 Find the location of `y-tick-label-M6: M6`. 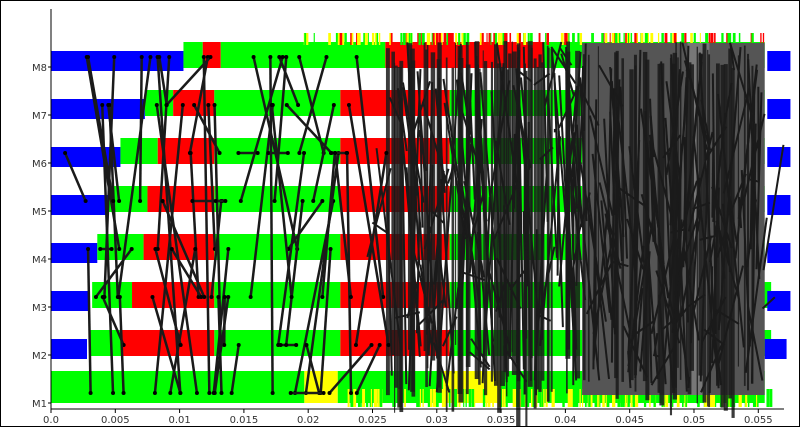

y-tick-label-M6: M6 is located at coordinates (39, 164).